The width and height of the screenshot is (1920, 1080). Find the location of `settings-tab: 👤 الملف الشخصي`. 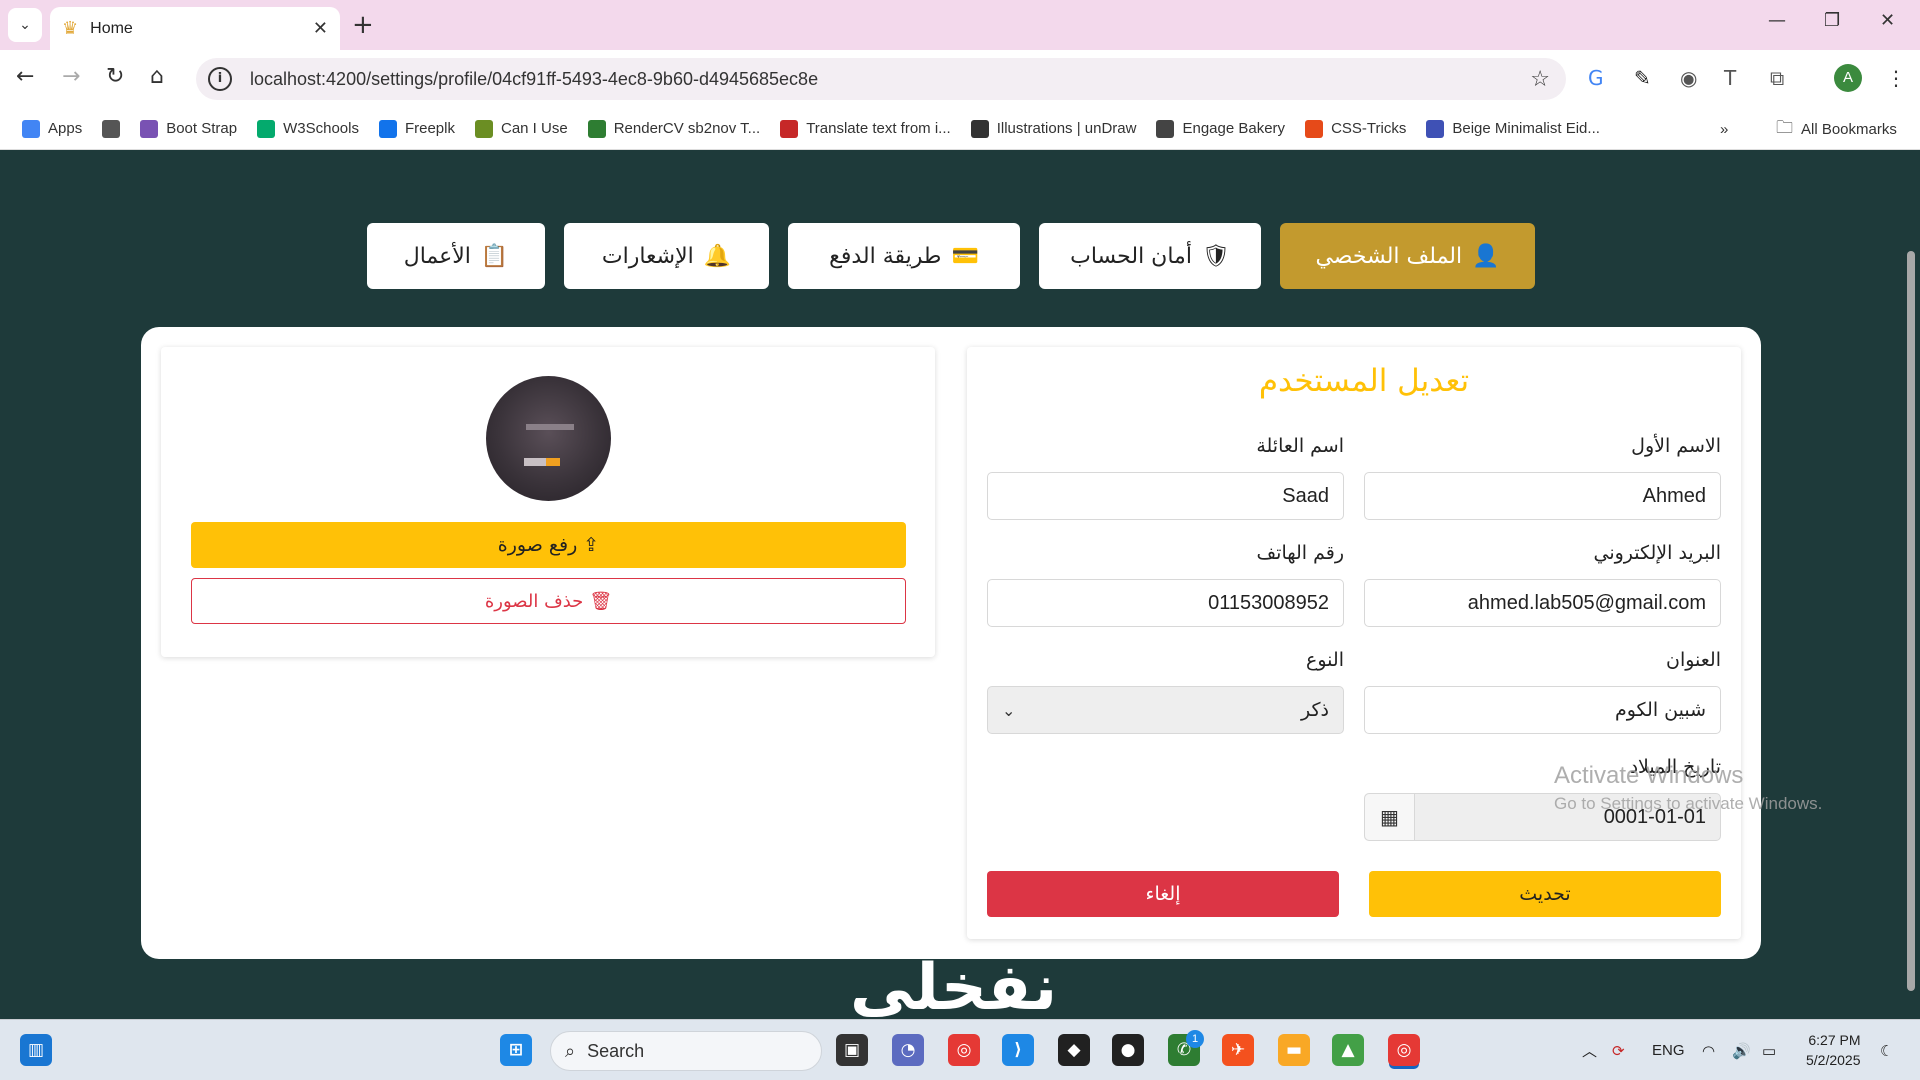

settings-tab: 👤 الملف الشخصي is located at coordinates (1407, 256).